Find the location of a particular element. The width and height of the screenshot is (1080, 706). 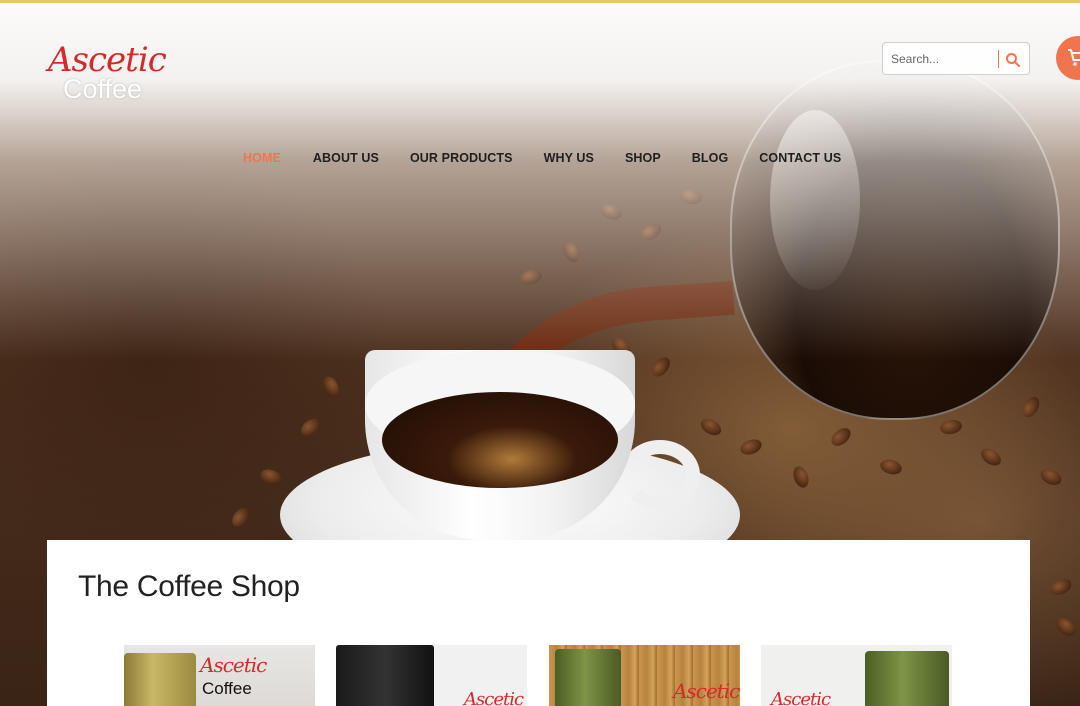

cart-icon is located at coordinates (1073, 60).